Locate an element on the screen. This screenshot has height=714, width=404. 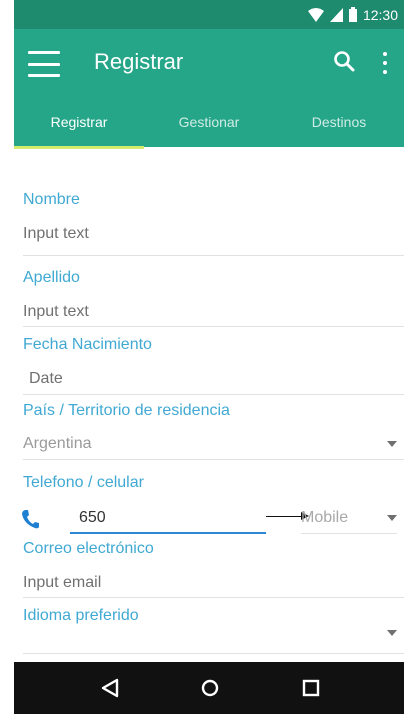
correo-divider is located at coordinates (213, 597).